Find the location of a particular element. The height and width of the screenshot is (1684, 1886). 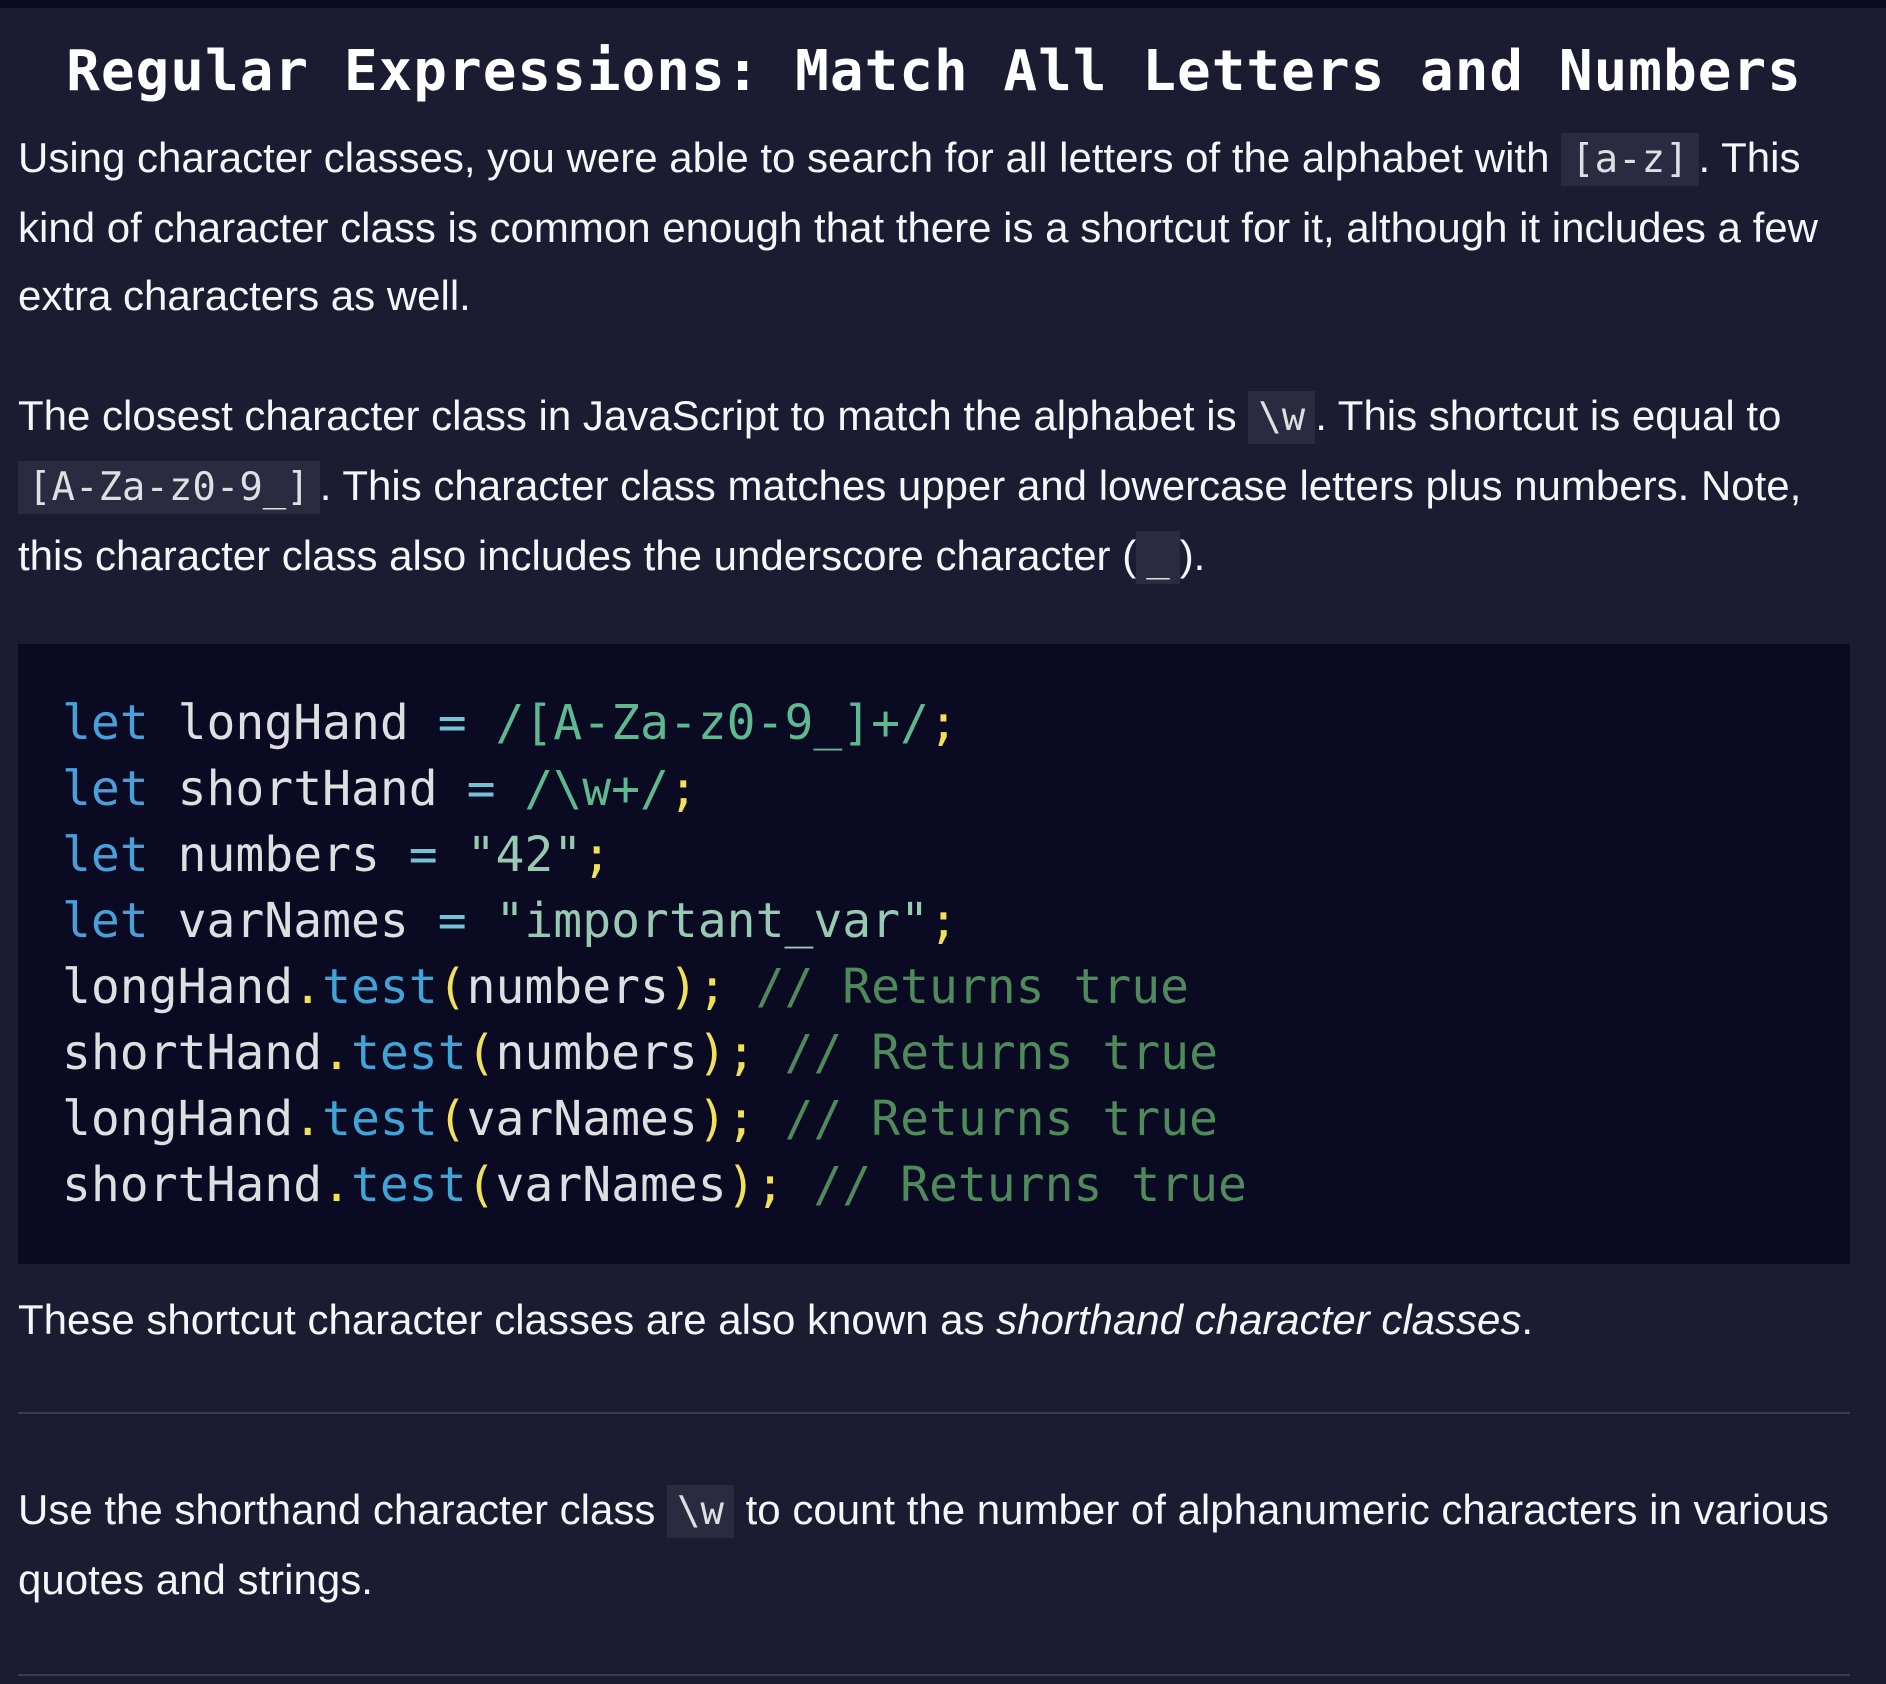

code-line: longHand.test(numbers); // Returns true is located at coordinates (956, 987).